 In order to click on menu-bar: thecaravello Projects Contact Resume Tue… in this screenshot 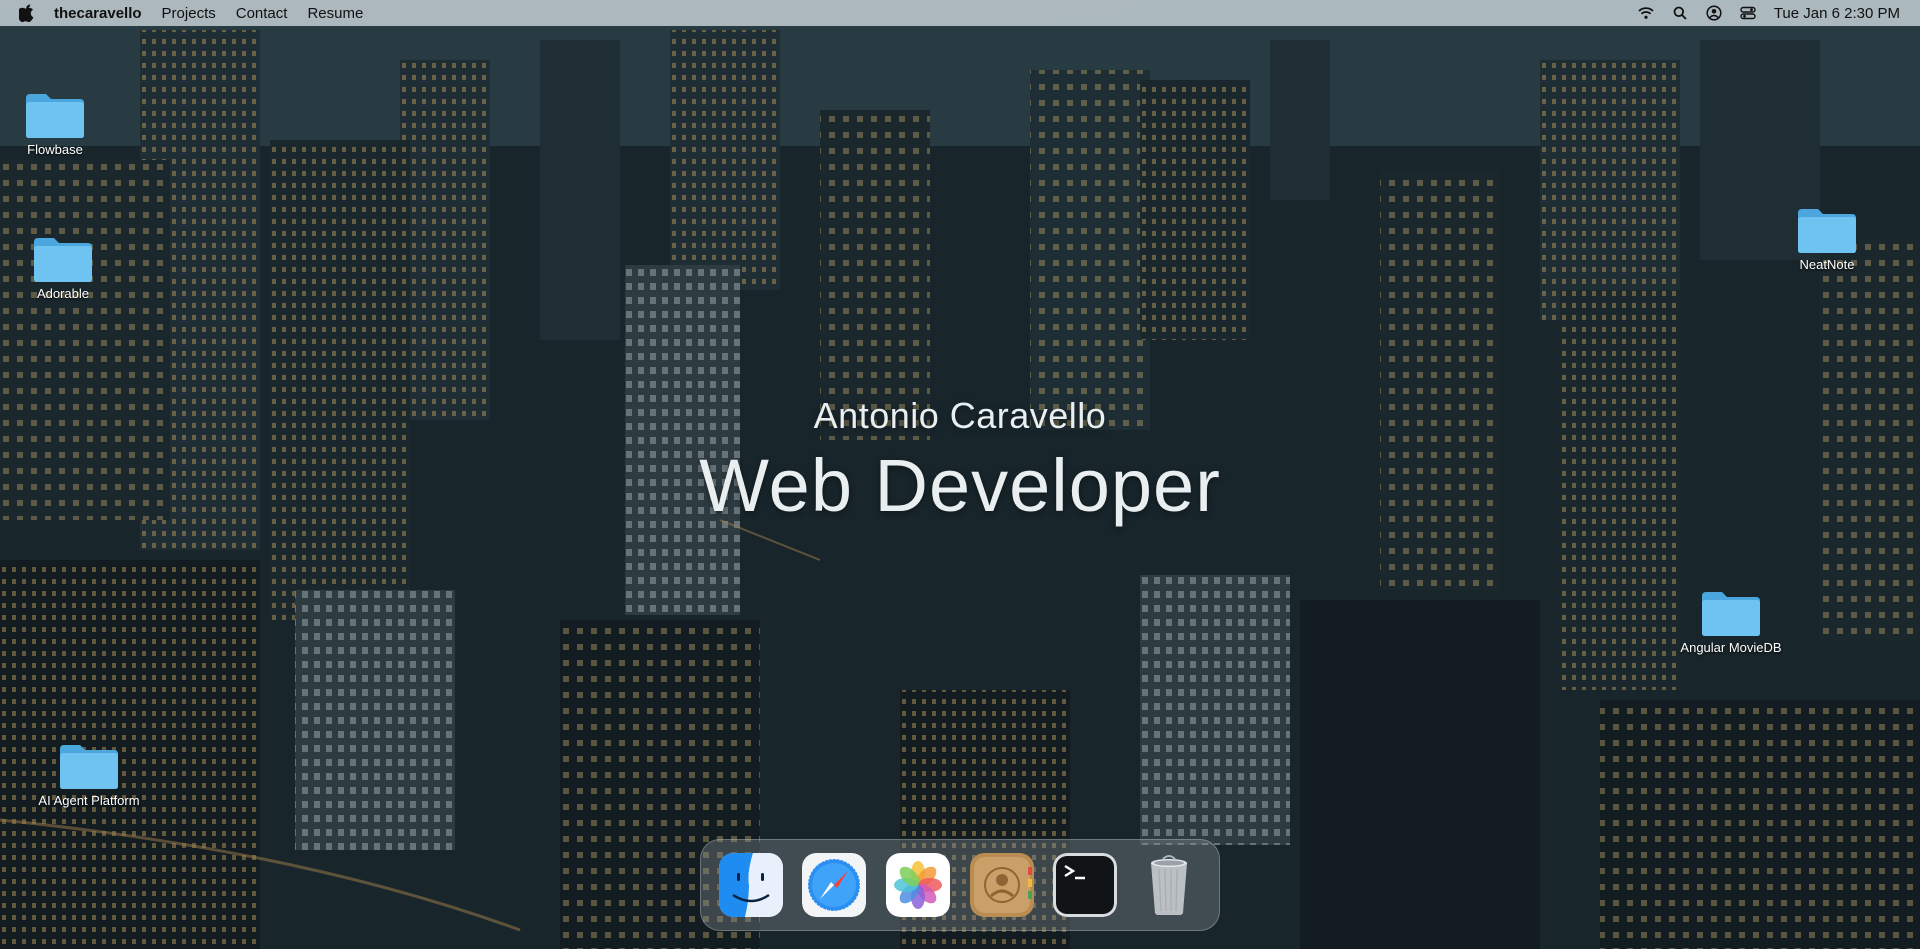, I will do `click(960, 13)`.